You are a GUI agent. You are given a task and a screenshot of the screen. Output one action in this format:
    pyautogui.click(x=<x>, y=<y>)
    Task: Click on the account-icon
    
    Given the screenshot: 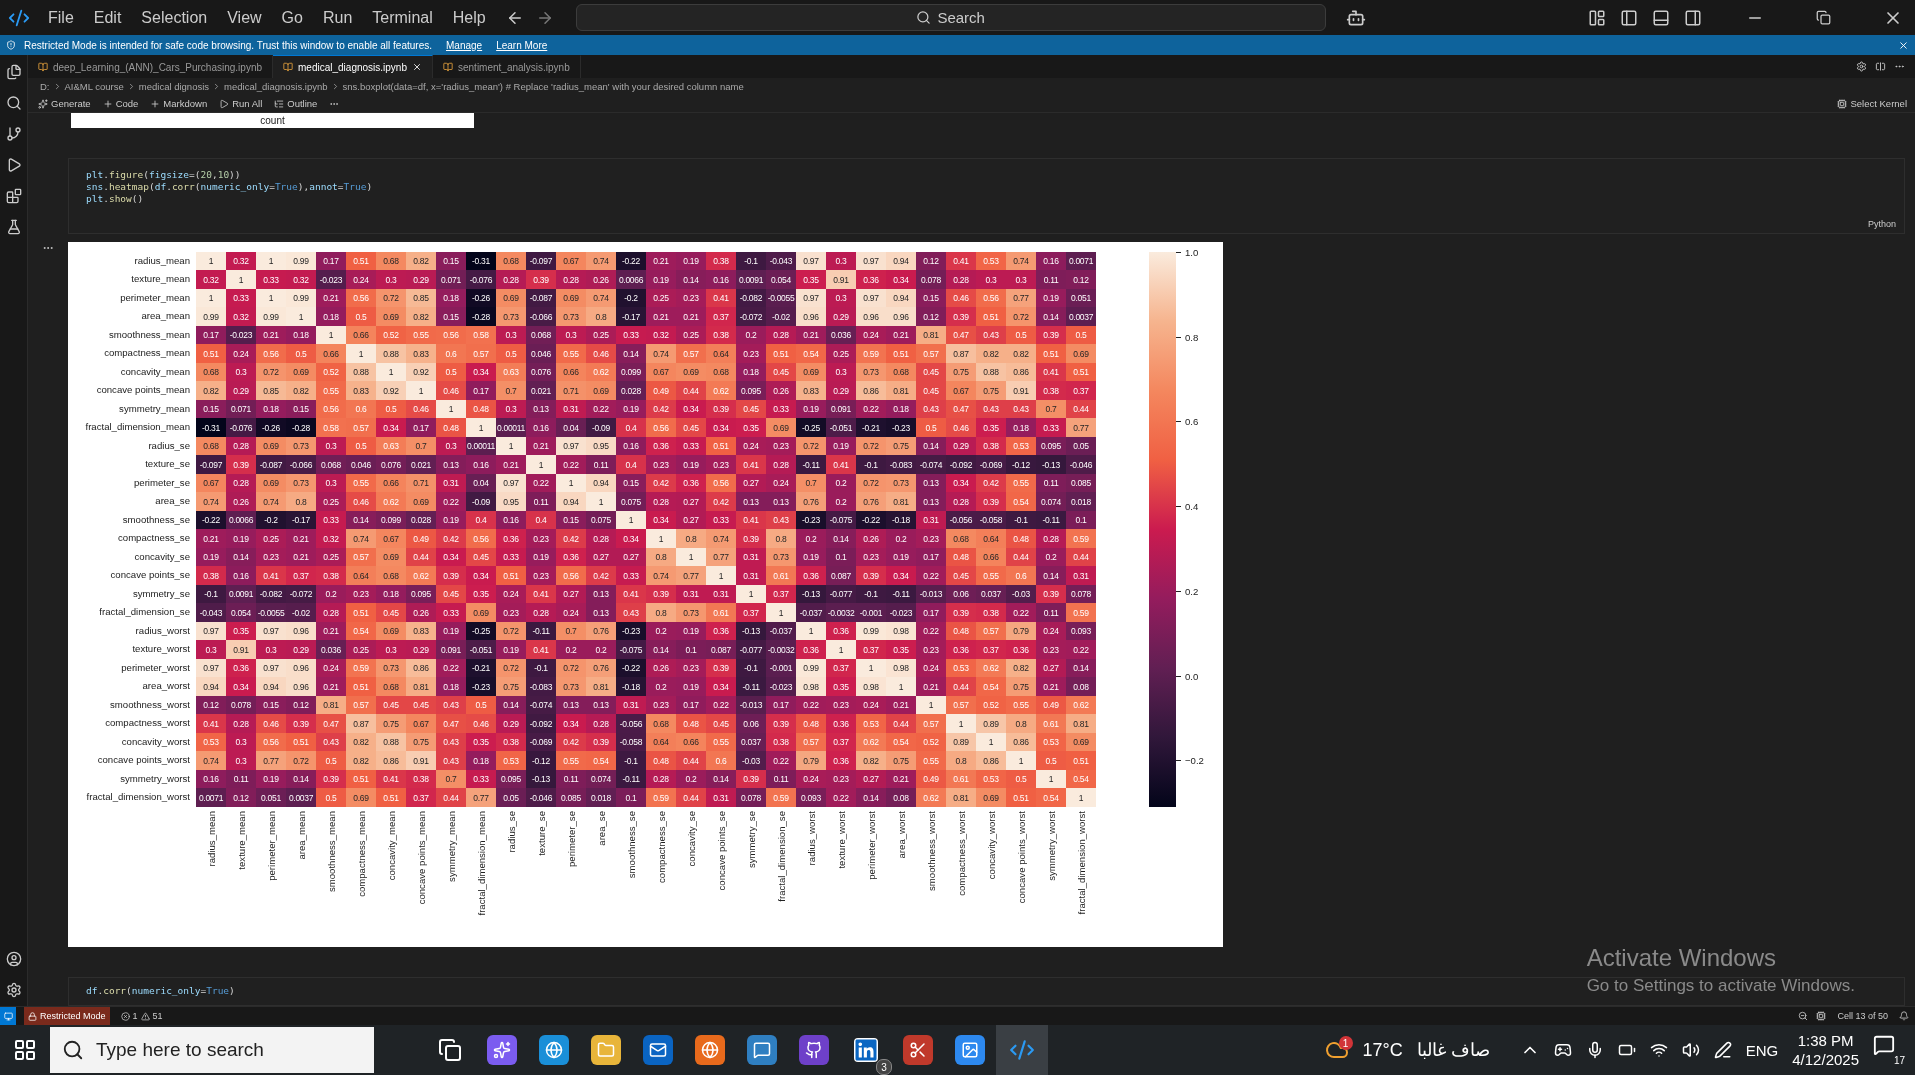 What is the action you would take?
    pyautogui.click(x=13, y=959)
    